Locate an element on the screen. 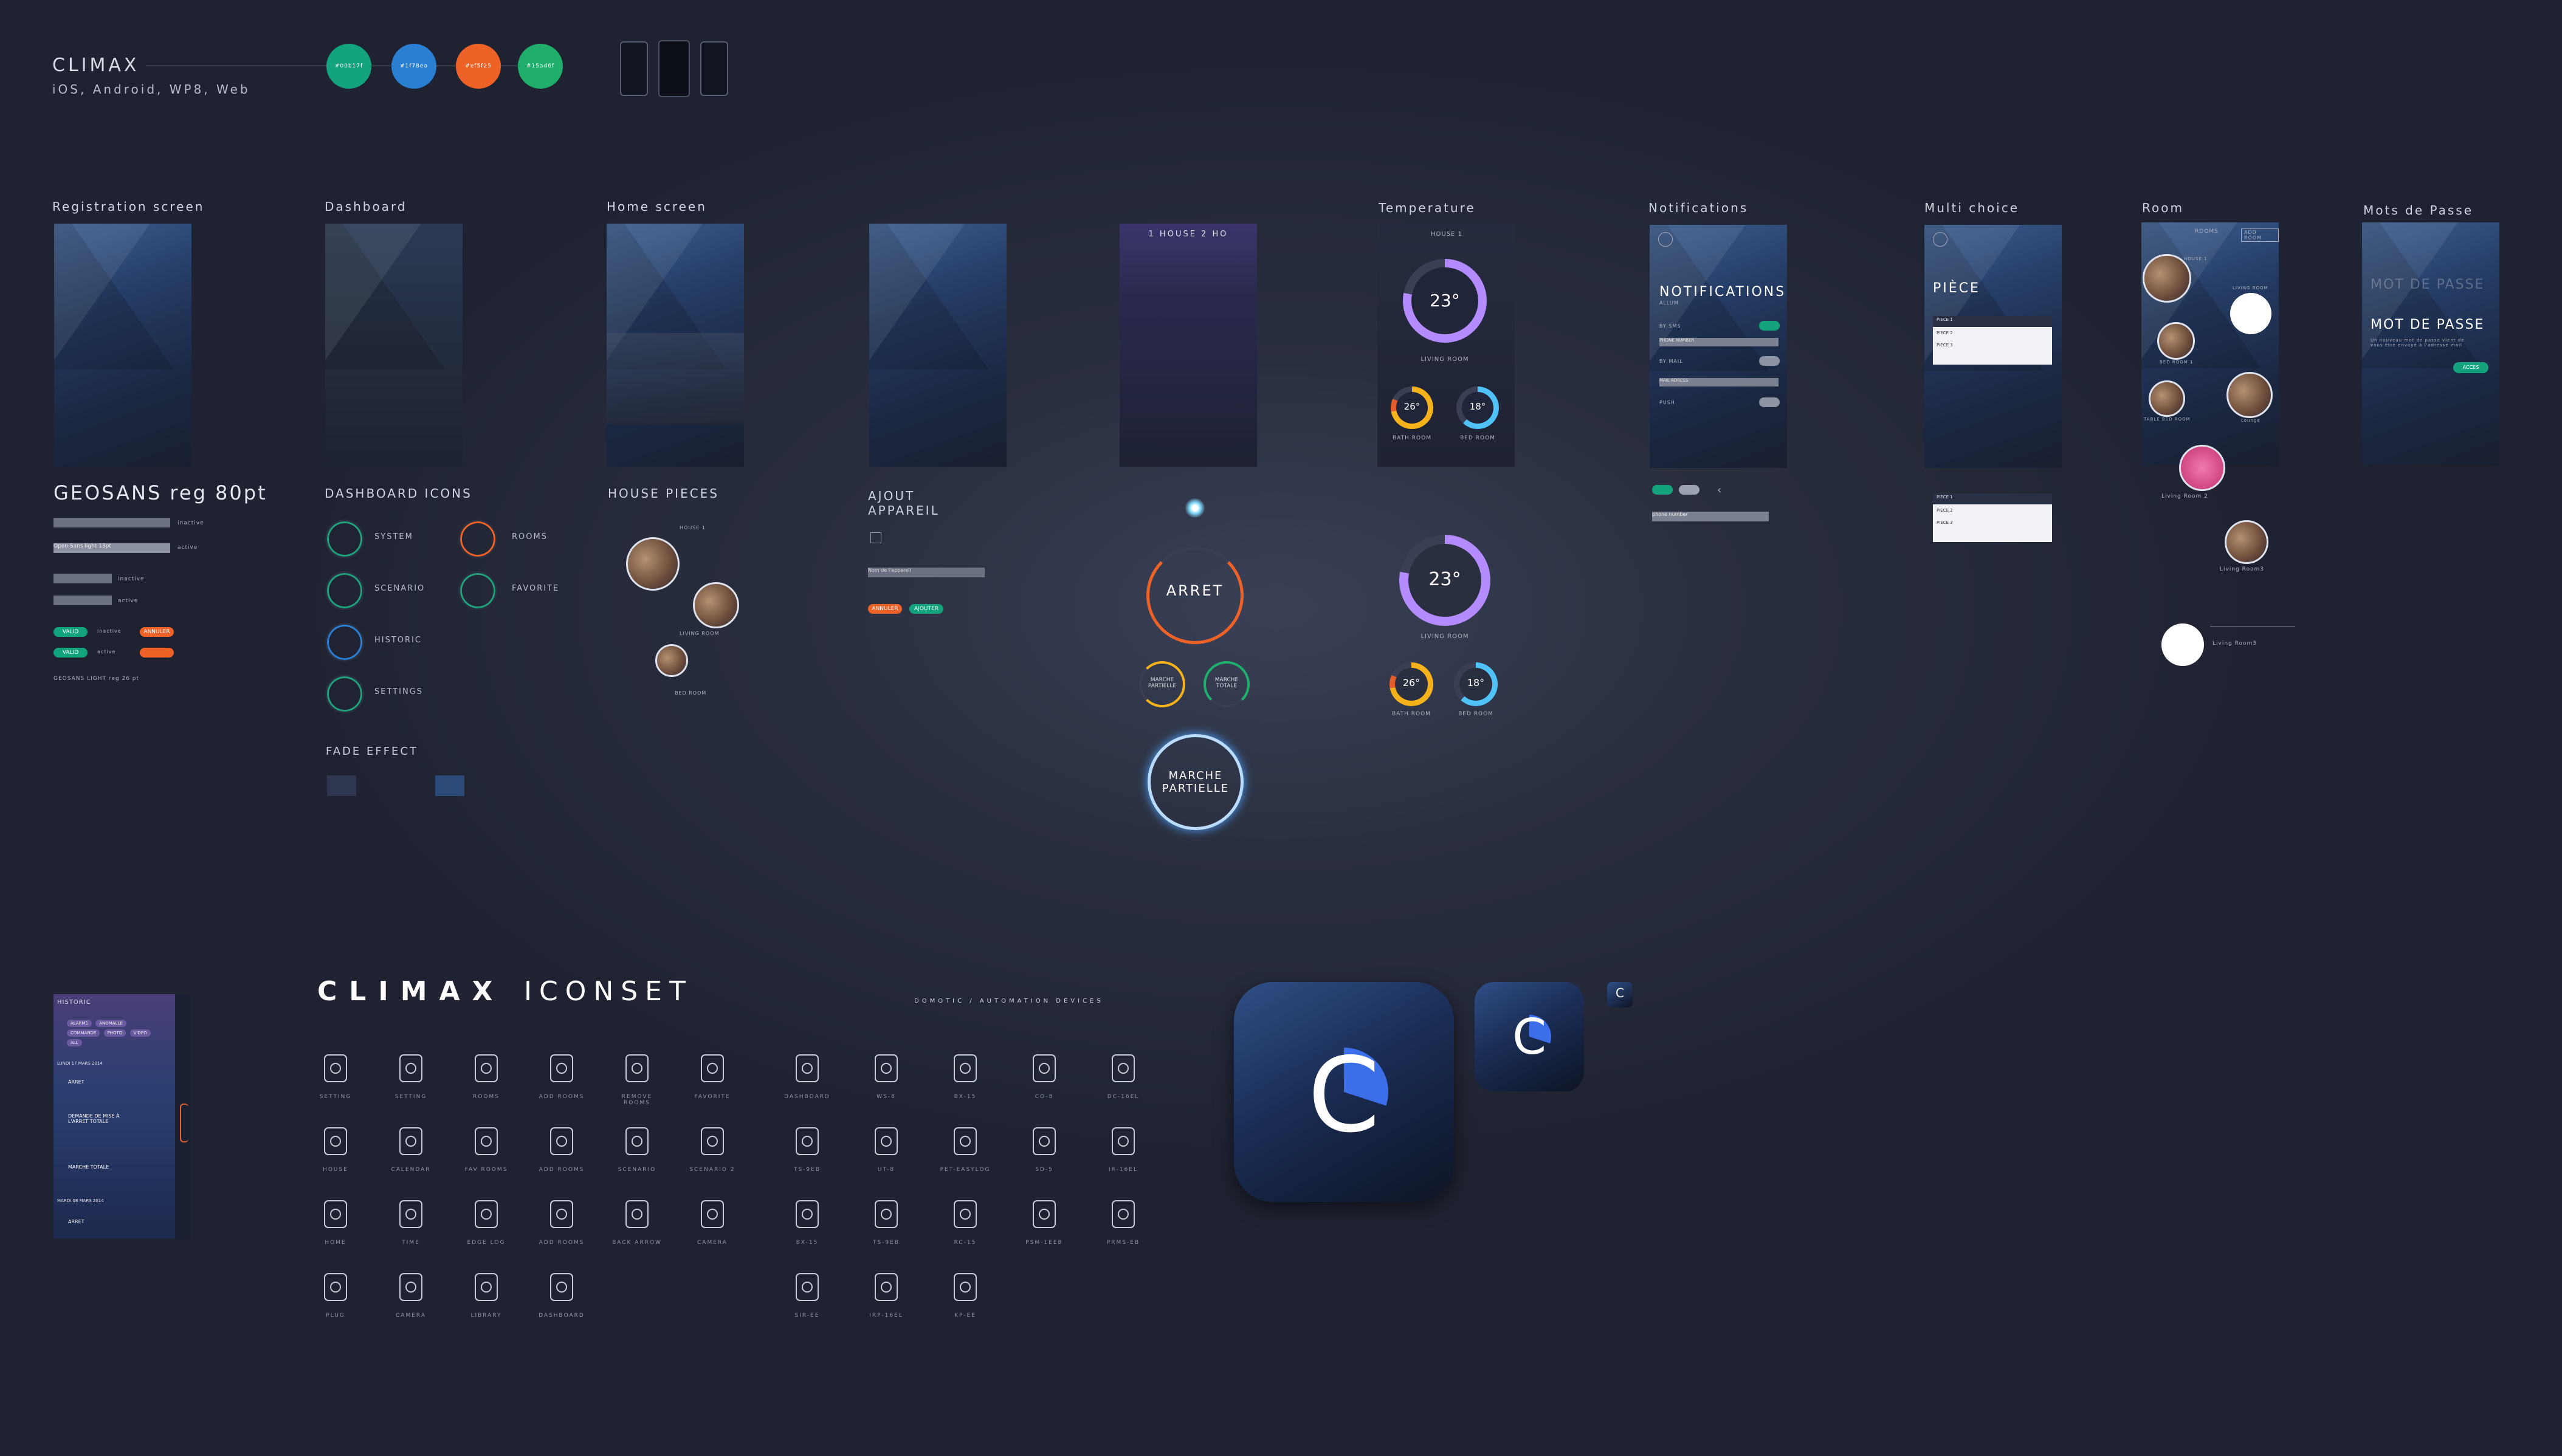 This screenshot has height=1456, width=2562. sd-5-icon is located at coordinates (1044, 1141).